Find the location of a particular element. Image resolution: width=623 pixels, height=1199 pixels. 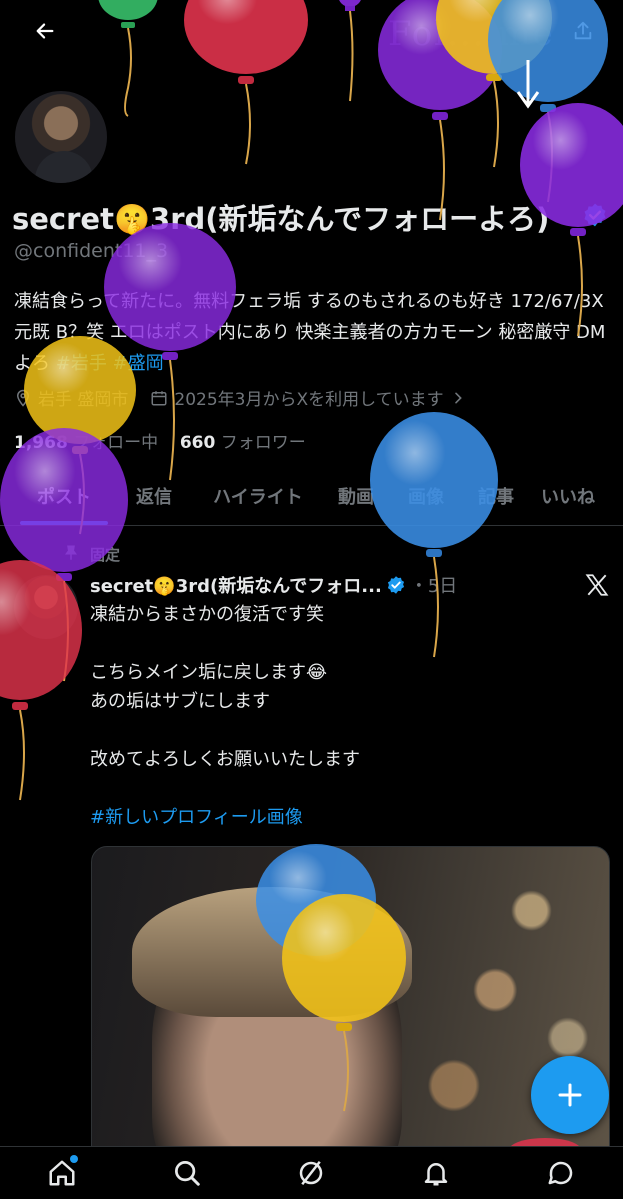

compose-button is located at coordinates (570, 1095).